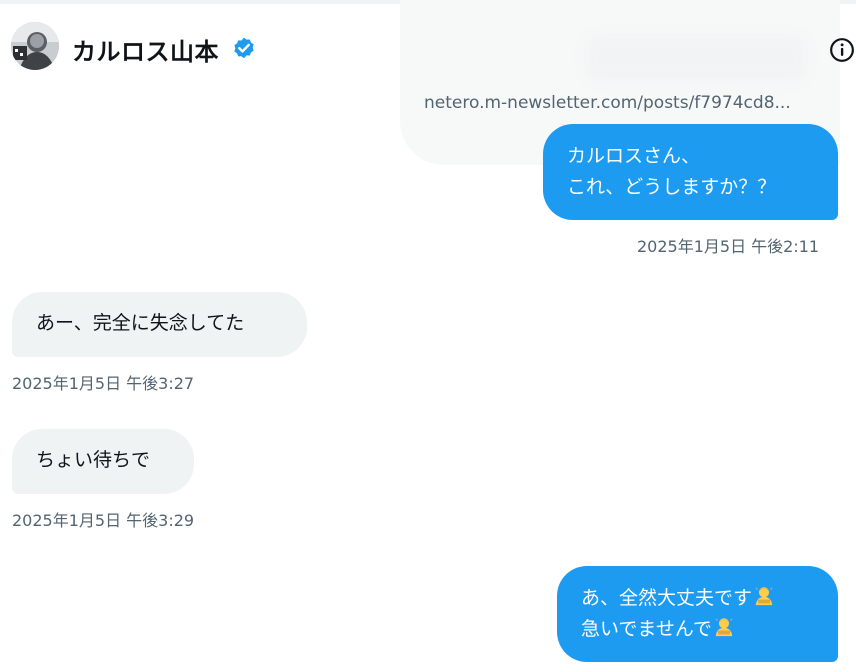 Image resolution: width=856 pixels, height=672 pixels. Describe the element at coordinates (672, 187) in the screenshot. I see `message-text: これ、どうしますか？？` at that location.